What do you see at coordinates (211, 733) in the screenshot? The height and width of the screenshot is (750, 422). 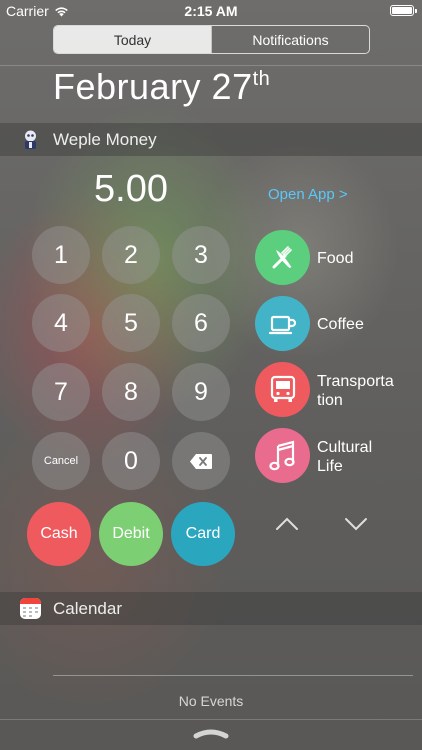 I see `grabber-handle-icon` at bounding box center [211, 733].